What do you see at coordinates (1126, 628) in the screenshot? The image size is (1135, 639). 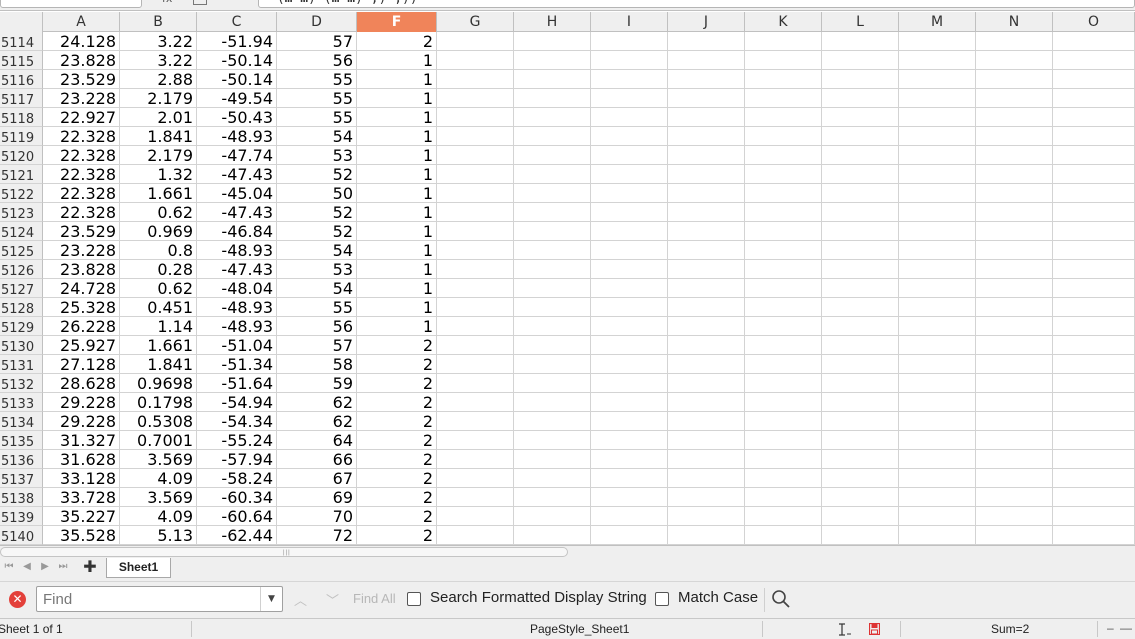 I see `zoom-slider: —` at bounding box center [1126, 628].